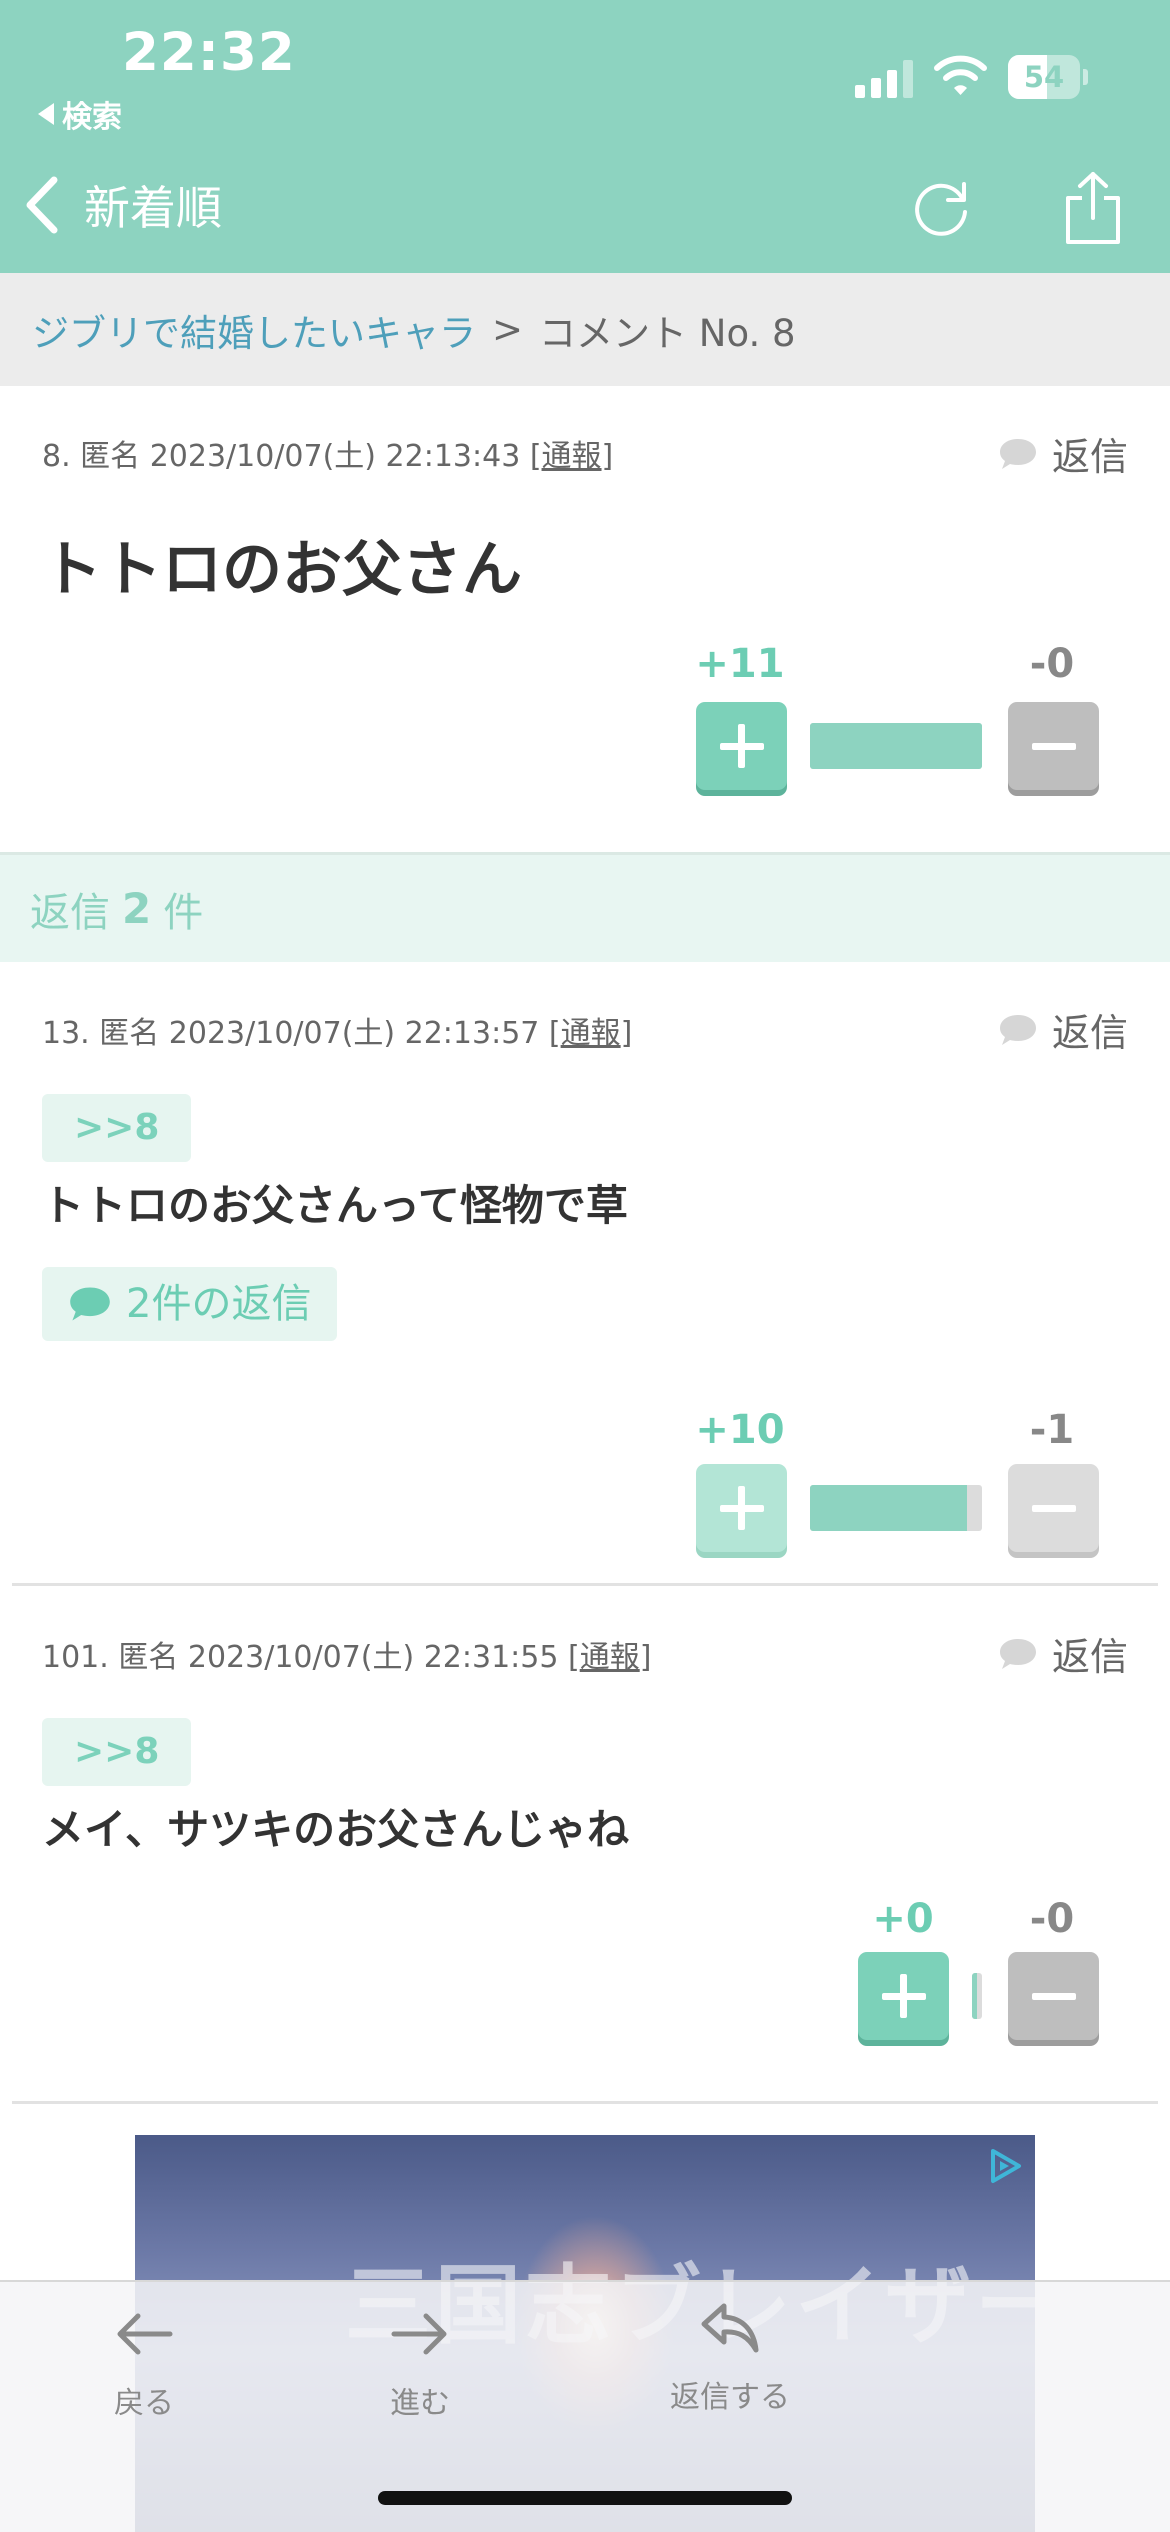 This screenshot has height=2532, width=1170. Describe the element at coordinates (585, 136) in the screenshot. I see `app-header: 22:32 検索 54 新着順` at that location.